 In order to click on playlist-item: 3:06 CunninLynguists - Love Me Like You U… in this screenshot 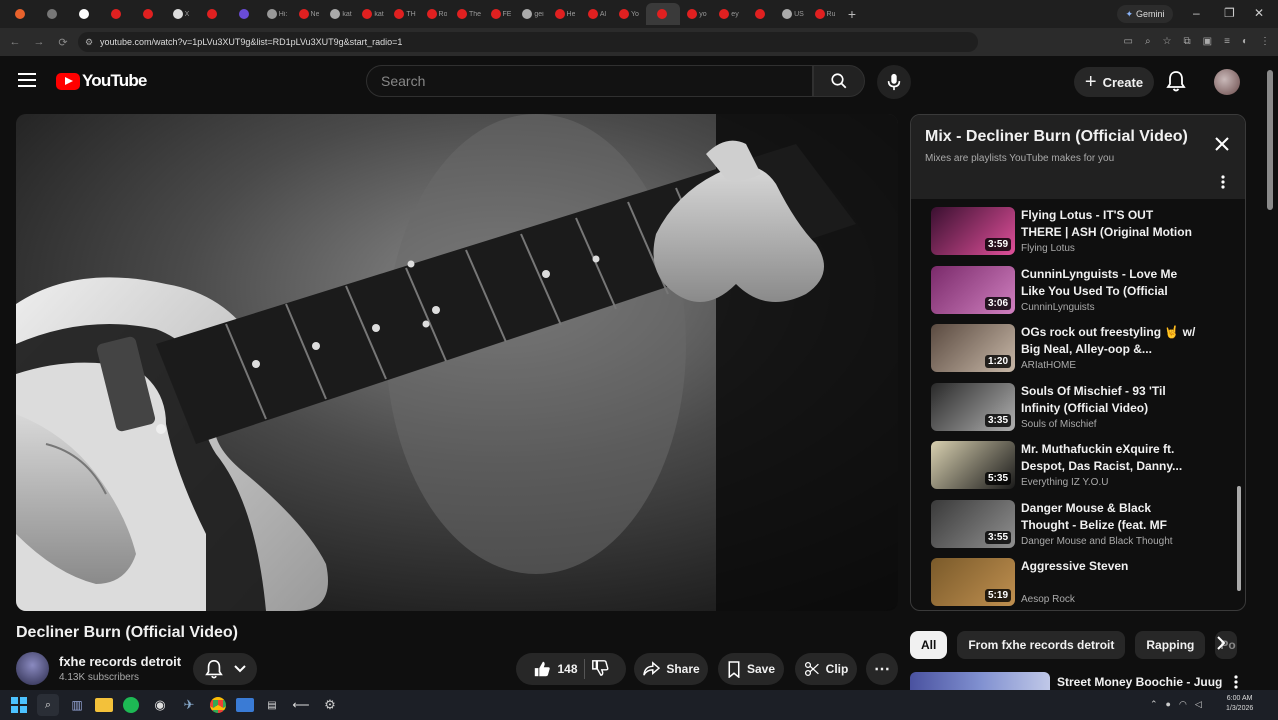, I will do `click(1081, 290)`.